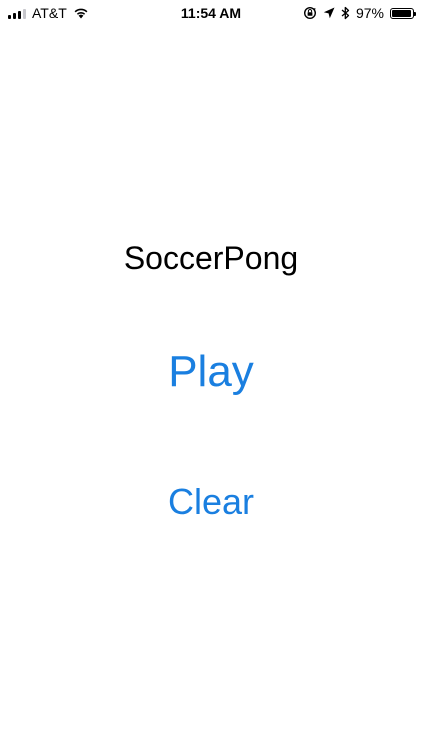 The width and height of the screenshot is (422, 750). I want to click on rotation-lock-icon, so click(309, 13).